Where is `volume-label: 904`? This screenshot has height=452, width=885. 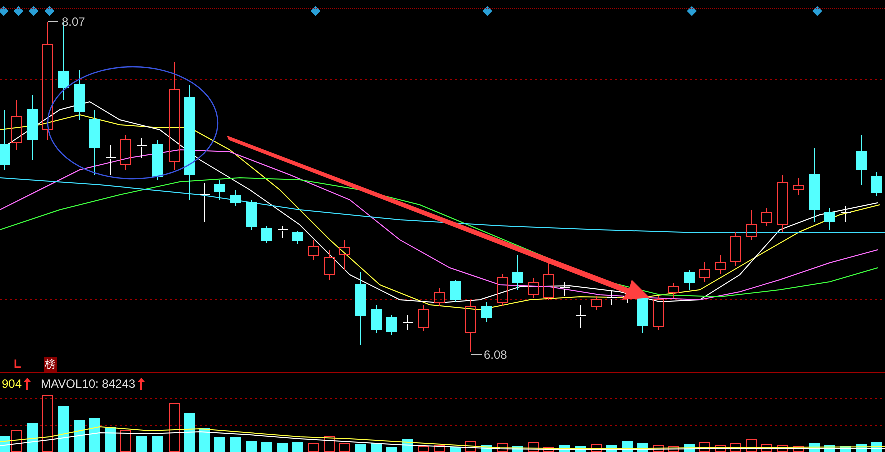
volume-label: 904 is located at coordinates (12, 384).